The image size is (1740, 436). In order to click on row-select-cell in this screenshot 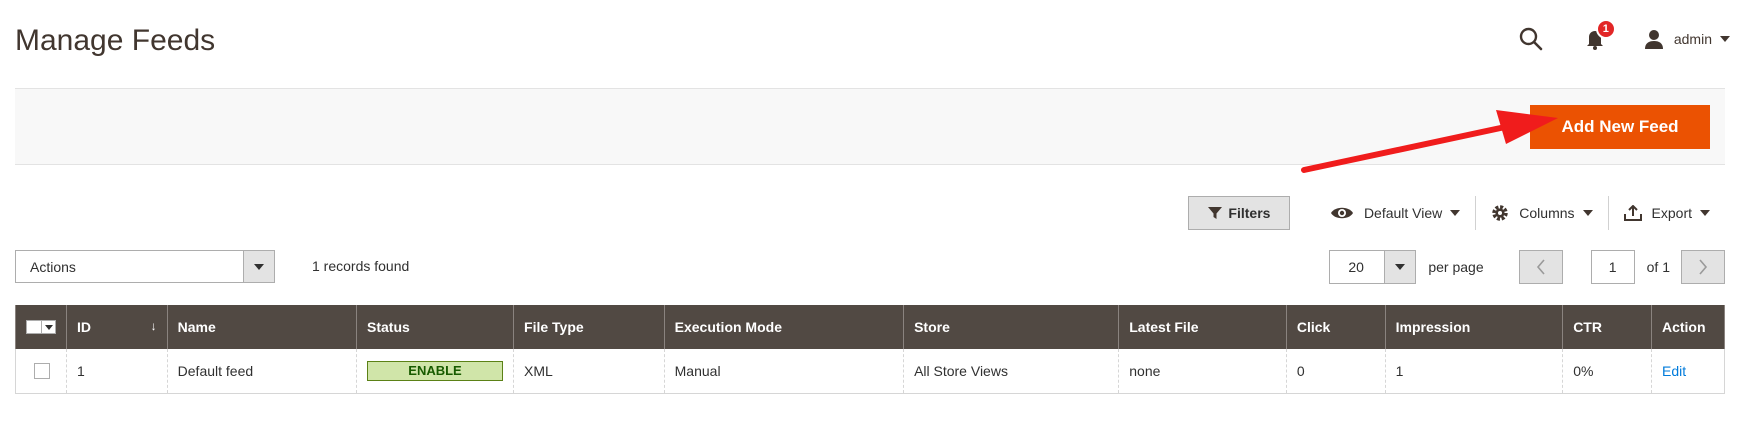, I will do `click(41, 371)`.